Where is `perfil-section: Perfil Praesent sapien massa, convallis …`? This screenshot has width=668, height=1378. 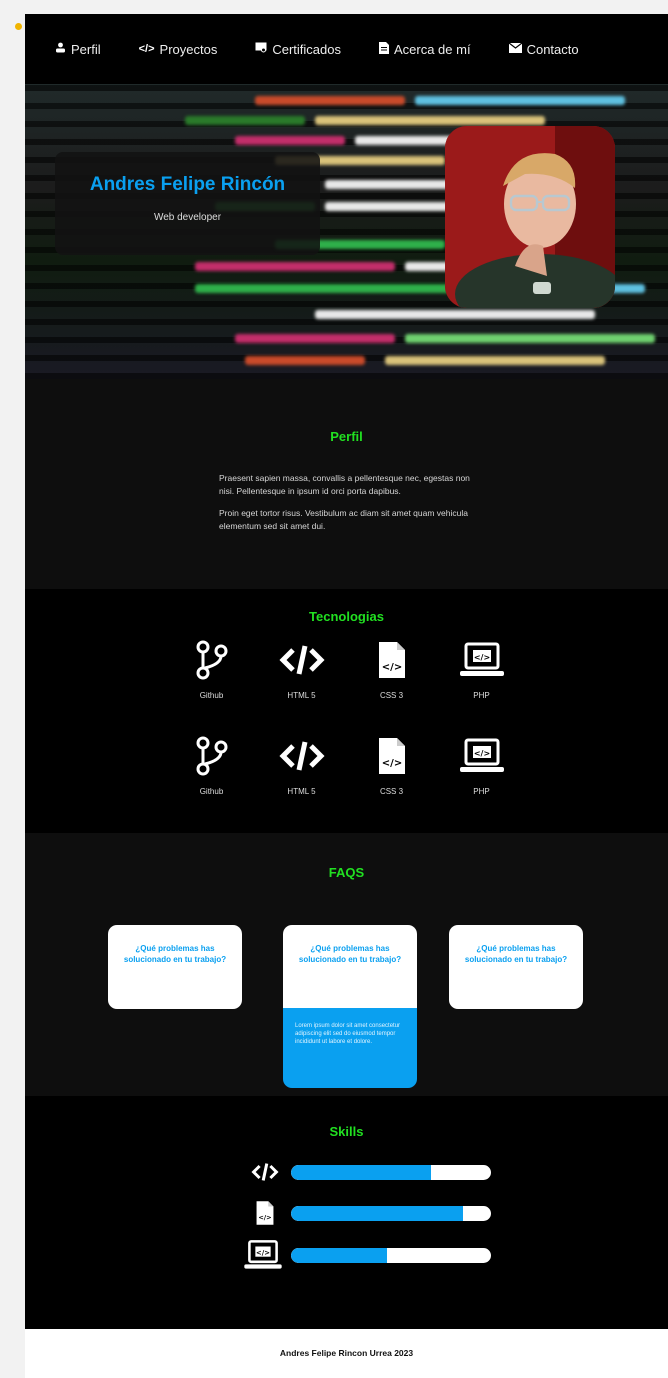 perfil-section: Perfil Praesent sapien massa, convallis … is located at coordinates (346, 484).